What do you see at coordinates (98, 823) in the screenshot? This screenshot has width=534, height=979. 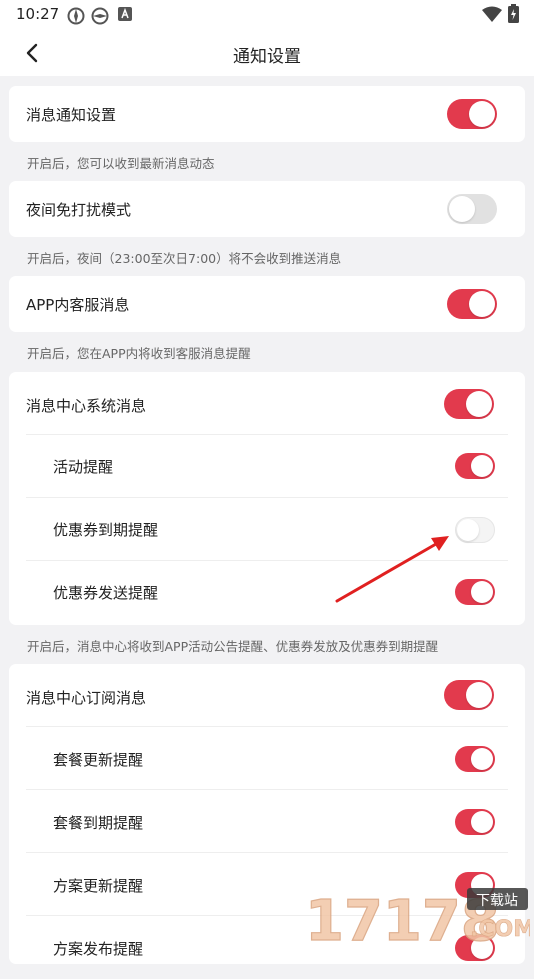 I see `package-expire-label: 套餐到期提醒` at bounding box center [98, 823].